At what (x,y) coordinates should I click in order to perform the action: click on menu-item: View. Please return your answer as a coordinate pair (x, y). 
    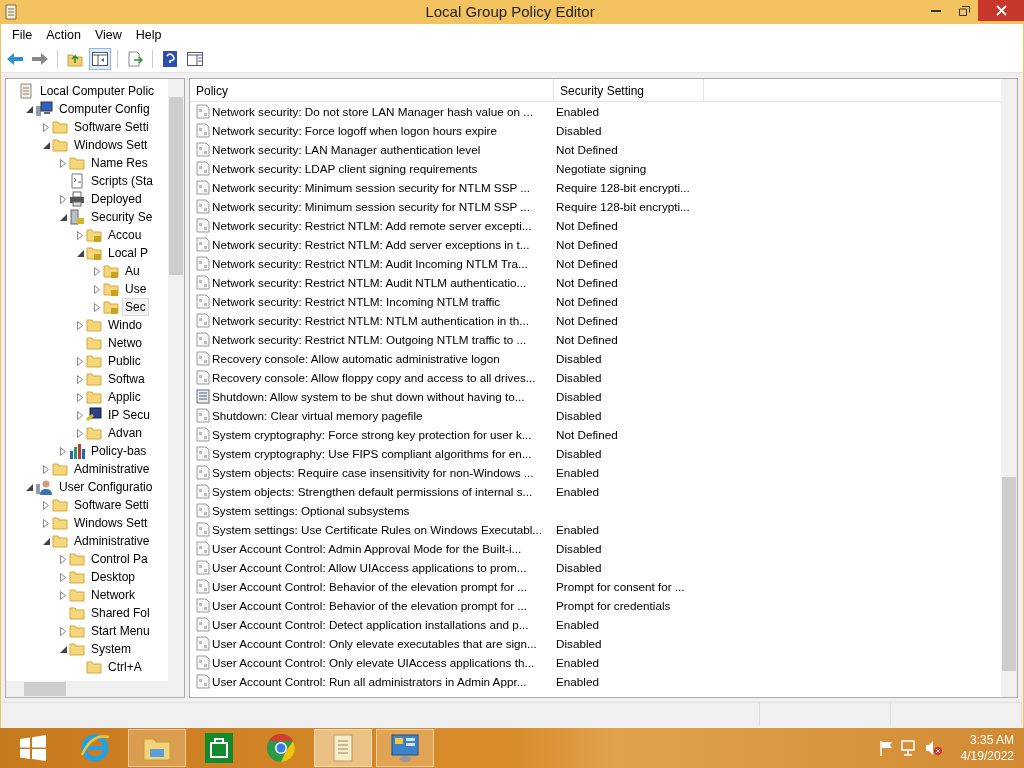
    Looking at the image, I should click on (108, 35).